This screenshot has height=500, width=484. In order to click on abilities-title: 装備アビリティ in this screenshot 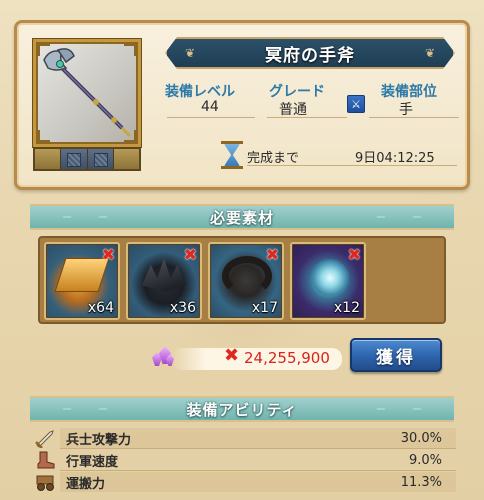, I will do `click(242, 409)`.